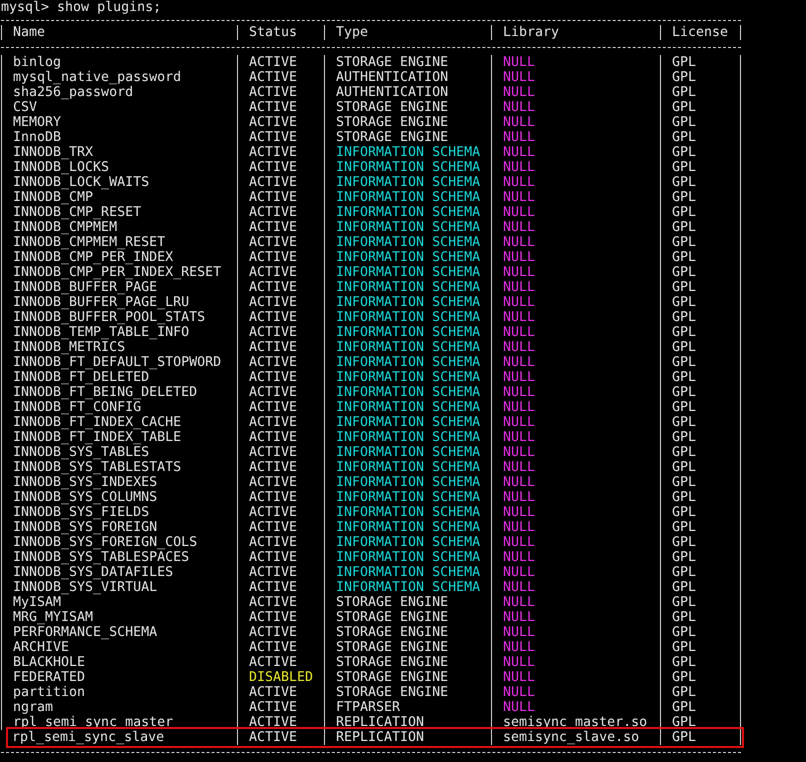 The image size is (806, 762). Describe the element at coordinates (61, 167) in the screenshot. I see `table-cell: INNODB_LOCKS` at that location.